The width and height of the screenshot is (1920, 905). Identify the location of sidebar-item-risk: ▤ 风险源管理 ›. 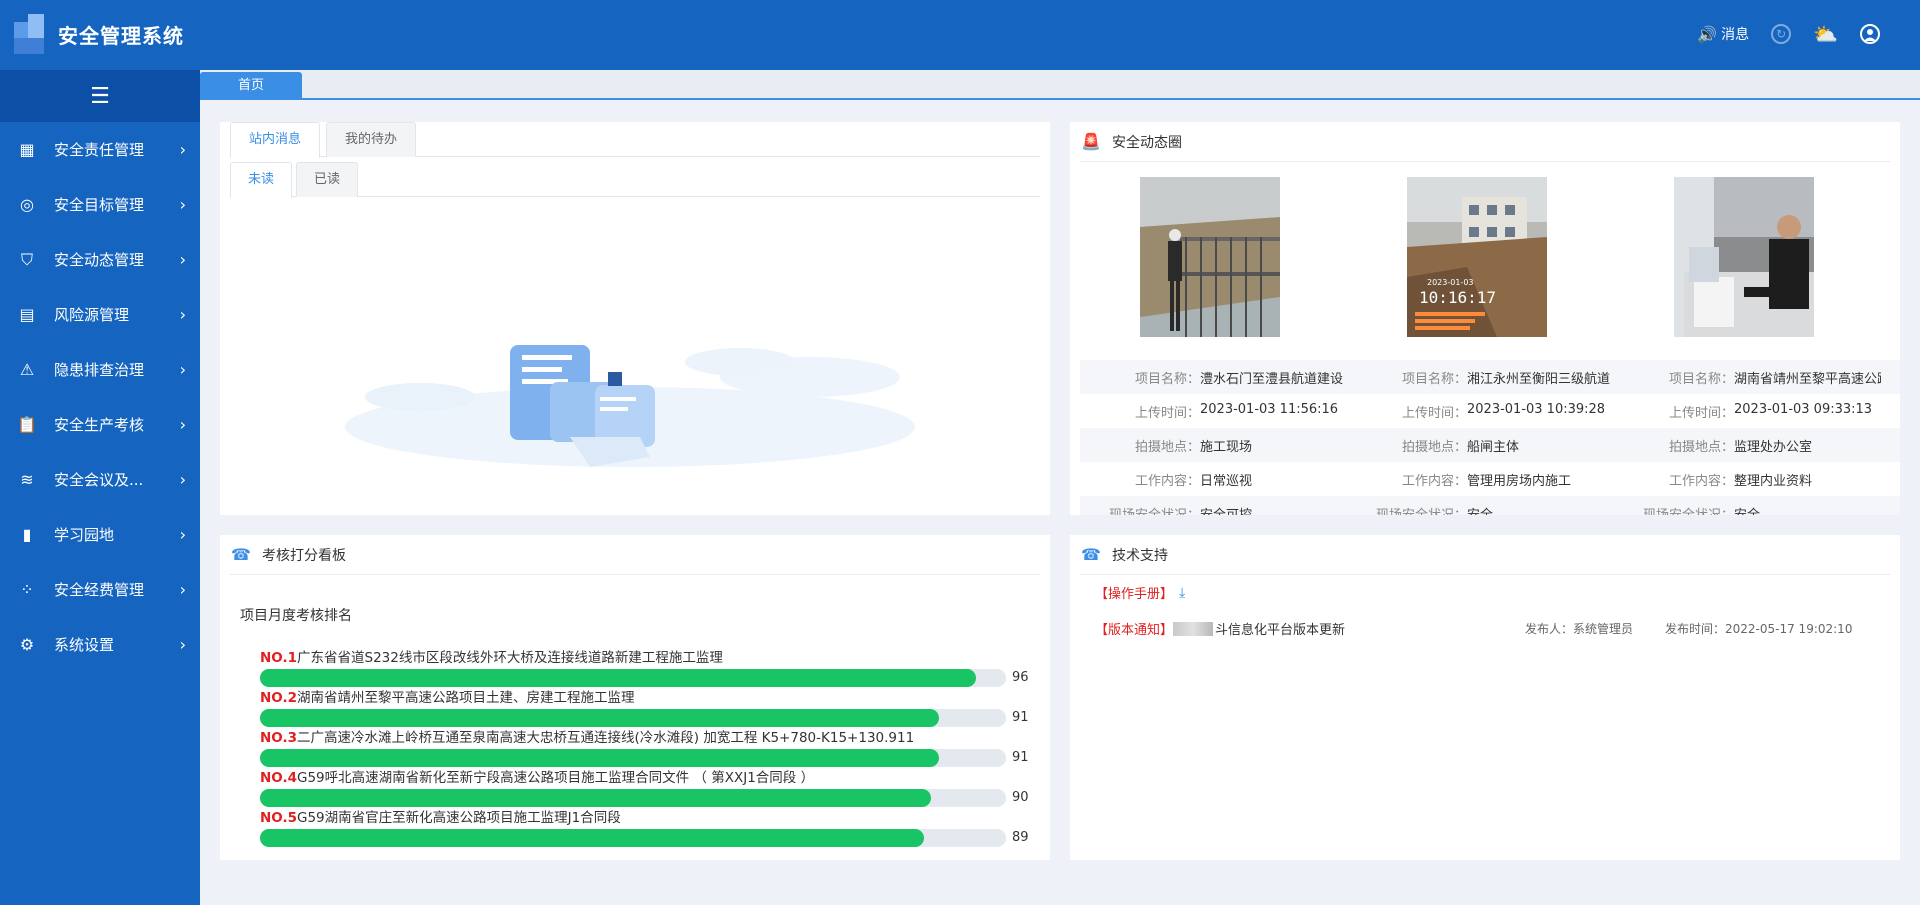
(100, 314).